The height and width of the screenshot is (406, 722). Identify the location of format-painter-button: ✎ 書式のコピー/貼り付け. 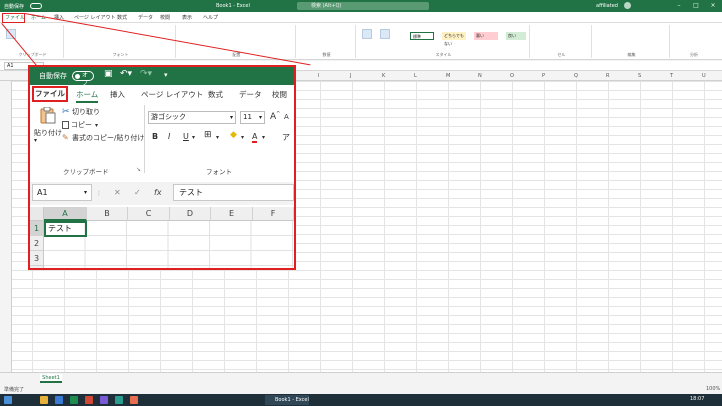
(103, 138).